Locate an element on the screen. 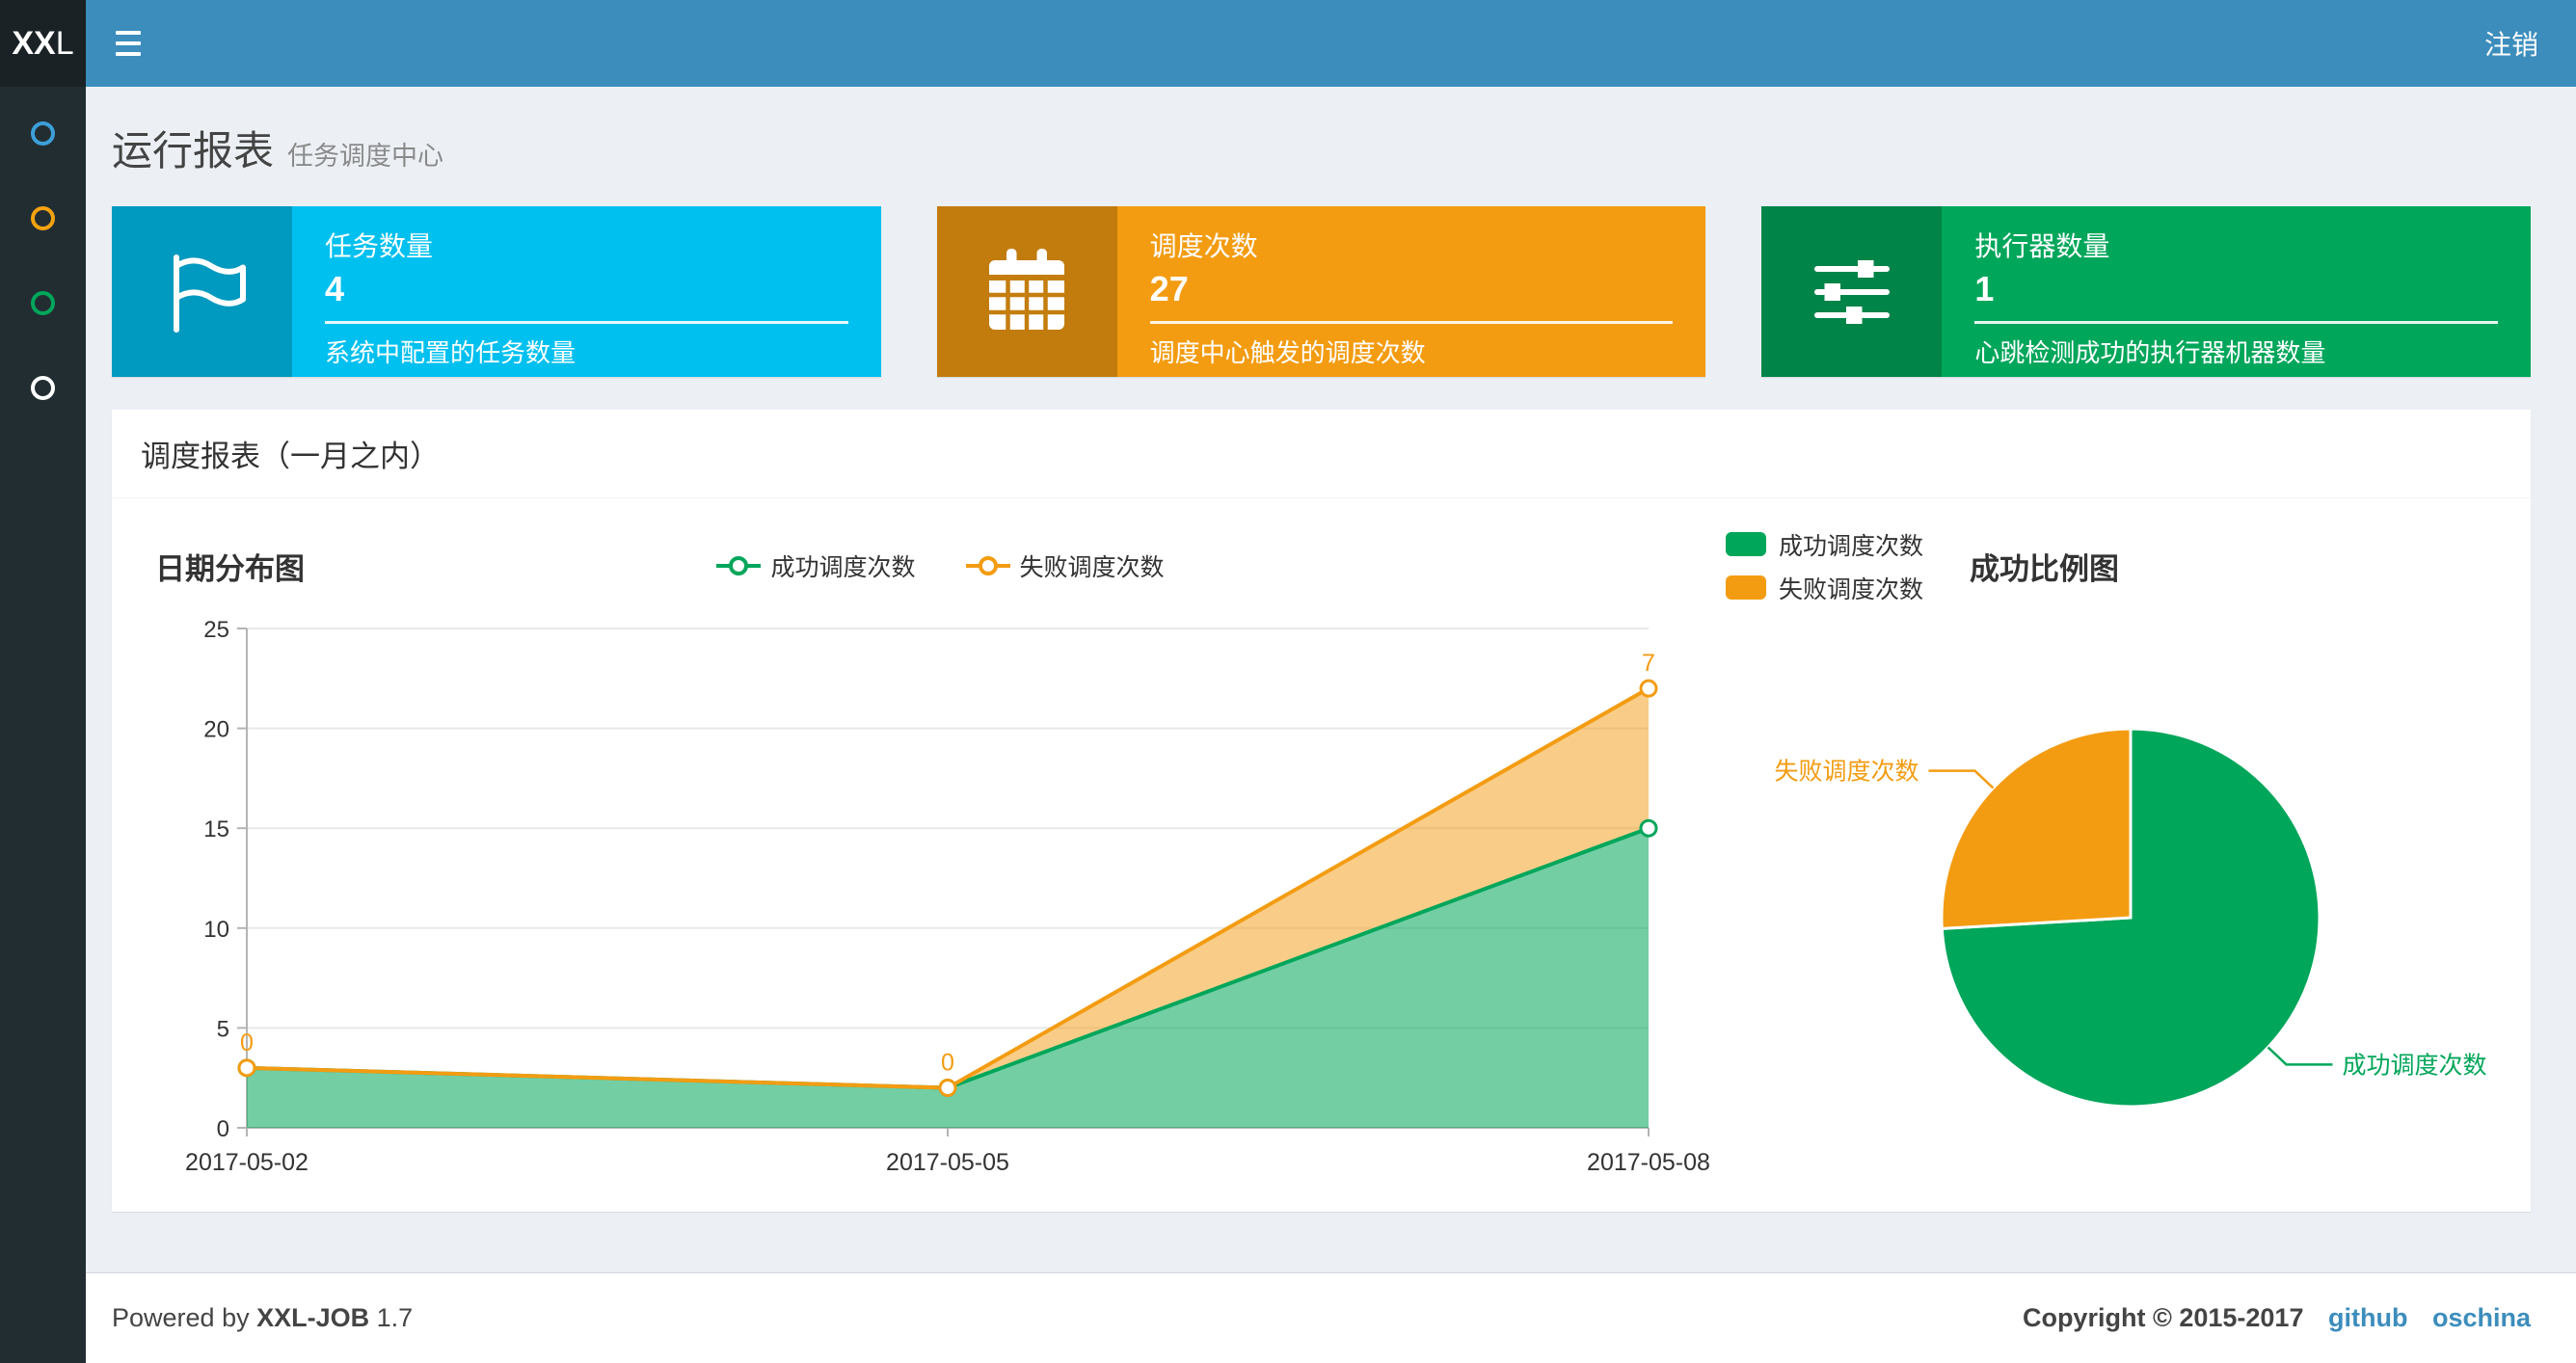 Image resolution: width=2576 pixels, height=1363 pixels. panel-title: 调度报表（一月之内） is located at coordinates (1322, 454).